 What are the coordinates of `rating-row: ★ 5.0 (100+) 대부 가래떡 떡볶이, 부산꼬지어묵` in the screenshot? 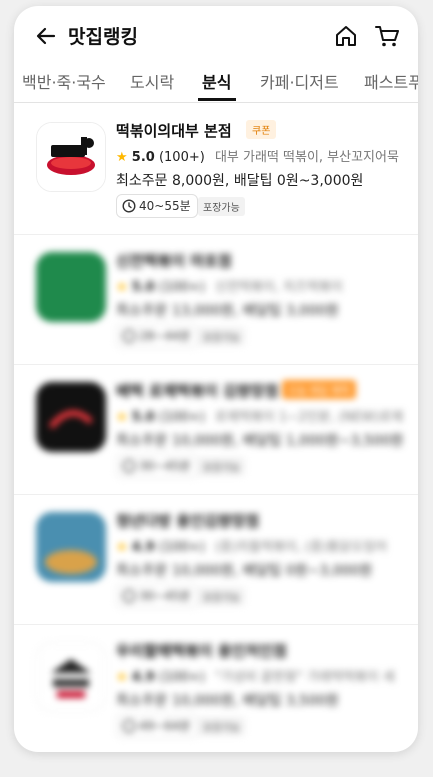 It's located at (257, 155).